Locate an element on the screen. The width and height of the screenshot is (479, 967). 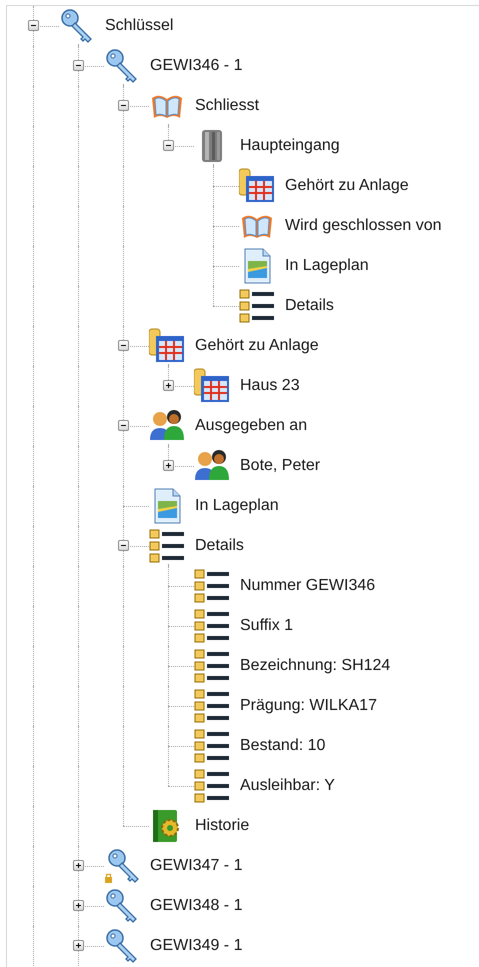
tree-node-label: GEWI346 - 1 is located at coordinates (196, 66).